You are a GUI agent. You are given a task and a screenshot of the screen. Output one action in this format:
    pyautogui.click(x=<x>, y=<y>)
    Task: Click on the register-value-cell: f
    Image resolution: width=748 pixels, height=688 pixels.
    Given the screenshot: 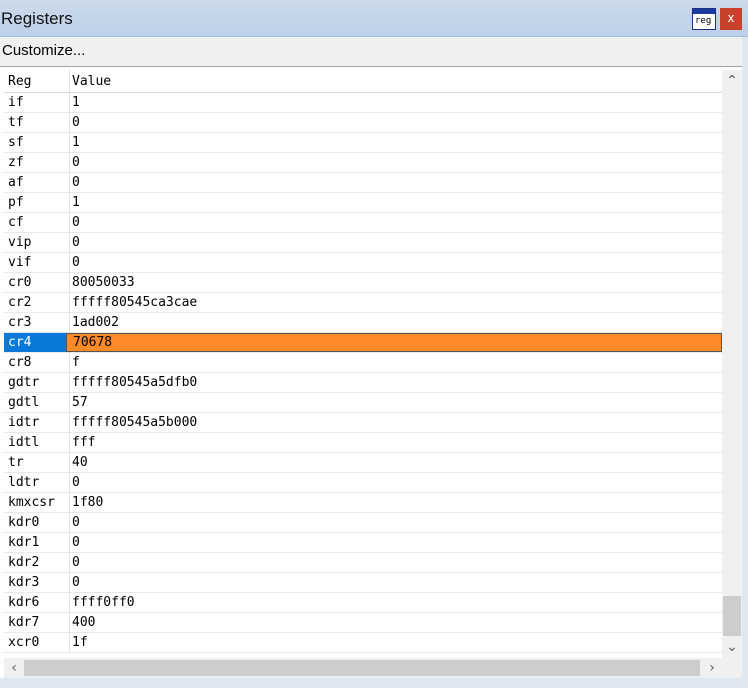 What is the action you would take?
    pyautogui.click(x=394, y=362)
    